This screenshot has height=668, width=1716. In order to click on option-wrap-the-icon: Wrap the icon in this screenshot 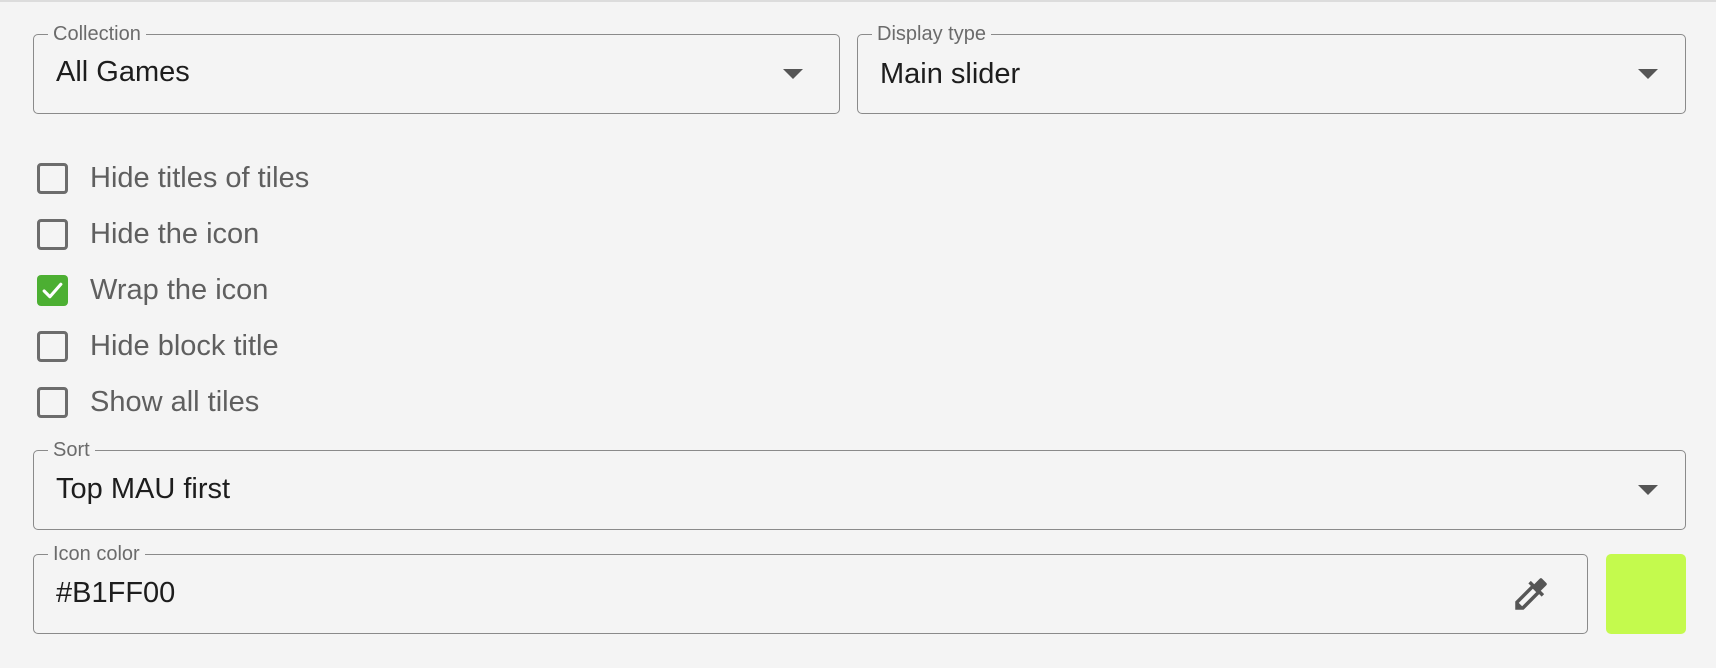, I will do `click(152, 290)`.